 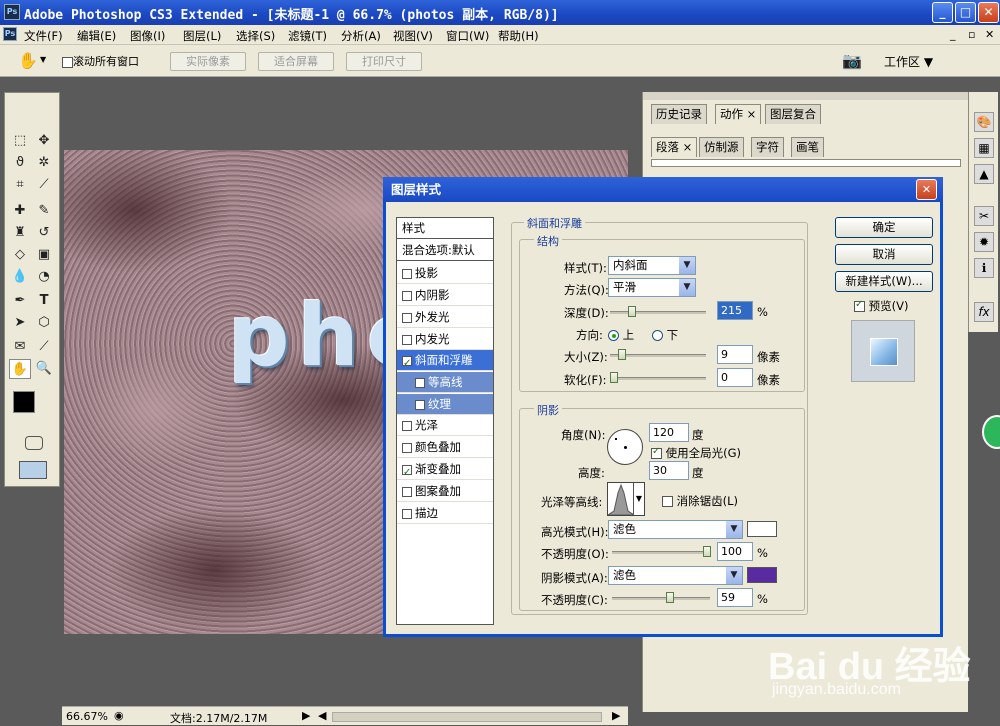 I want to click on minimize-button: _, so click(x=942, y=12).